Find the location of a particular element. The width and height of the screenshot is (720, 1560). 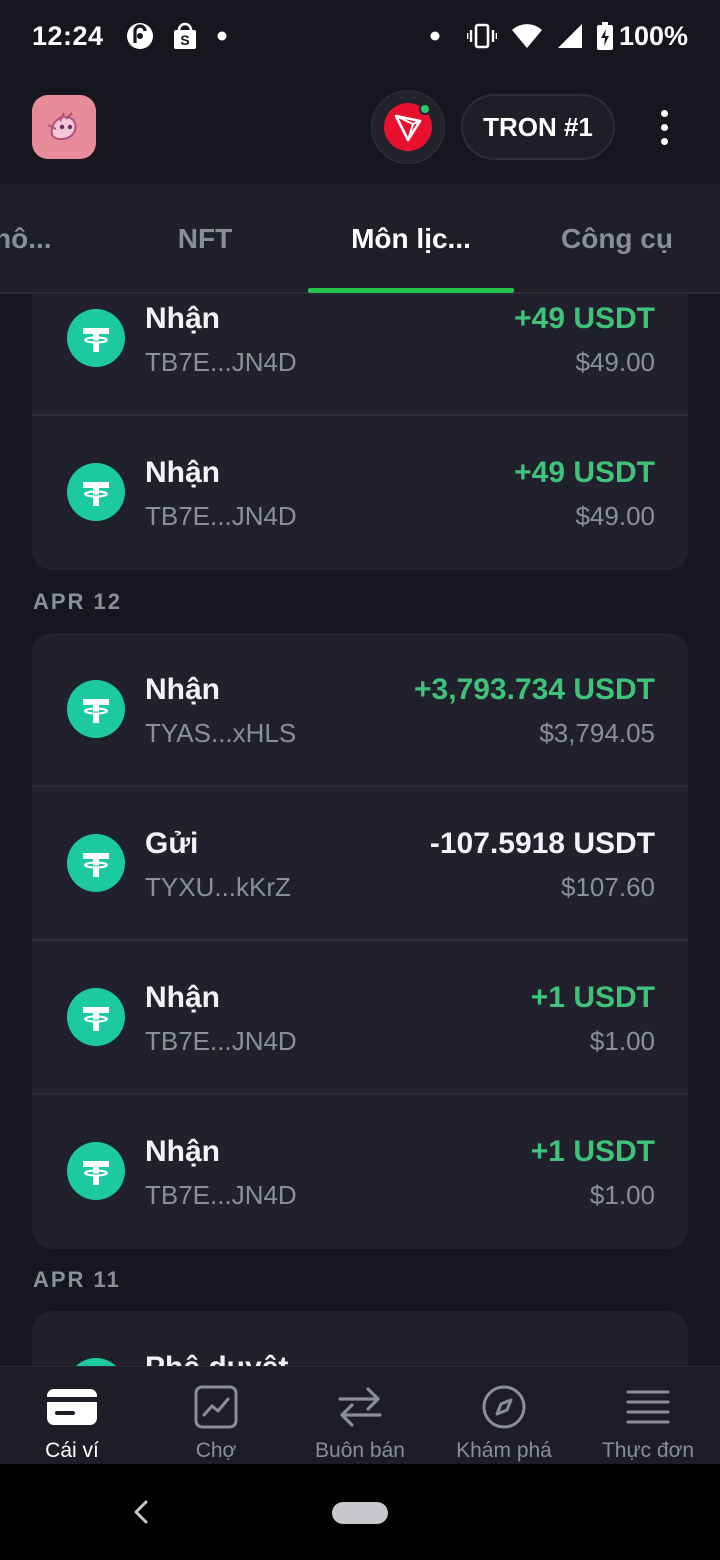

transaction-group-card: Phê duyệt is located at coordinates (360, 1338).